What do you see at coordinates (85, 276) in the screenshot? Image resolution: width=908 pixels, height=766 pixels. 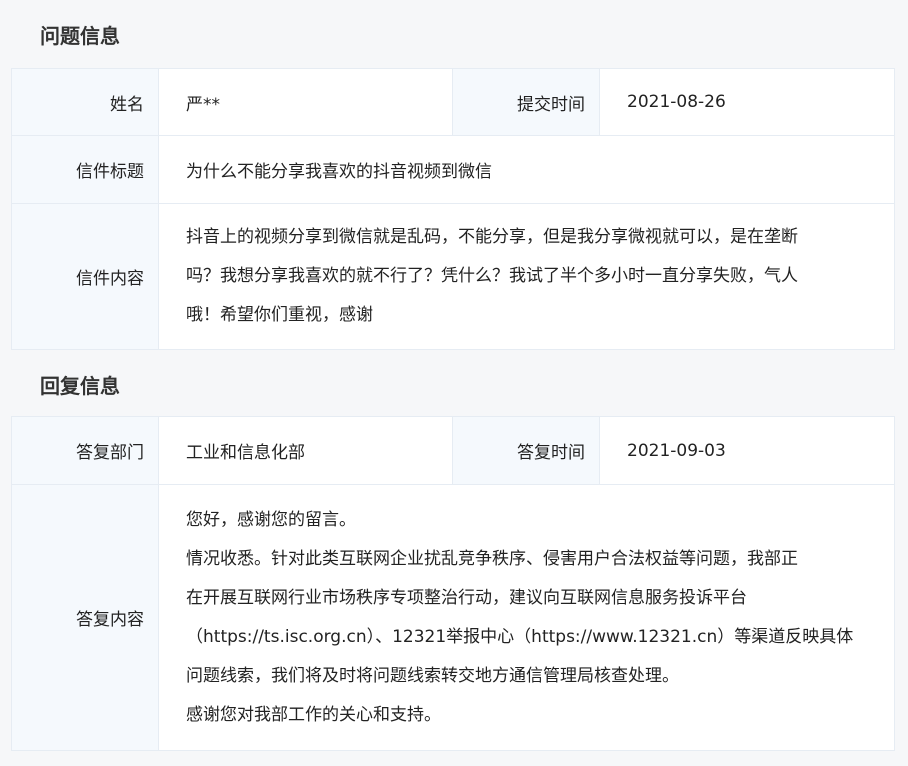 I see `content-label: 信件内容` at bounding box center [85, 276].